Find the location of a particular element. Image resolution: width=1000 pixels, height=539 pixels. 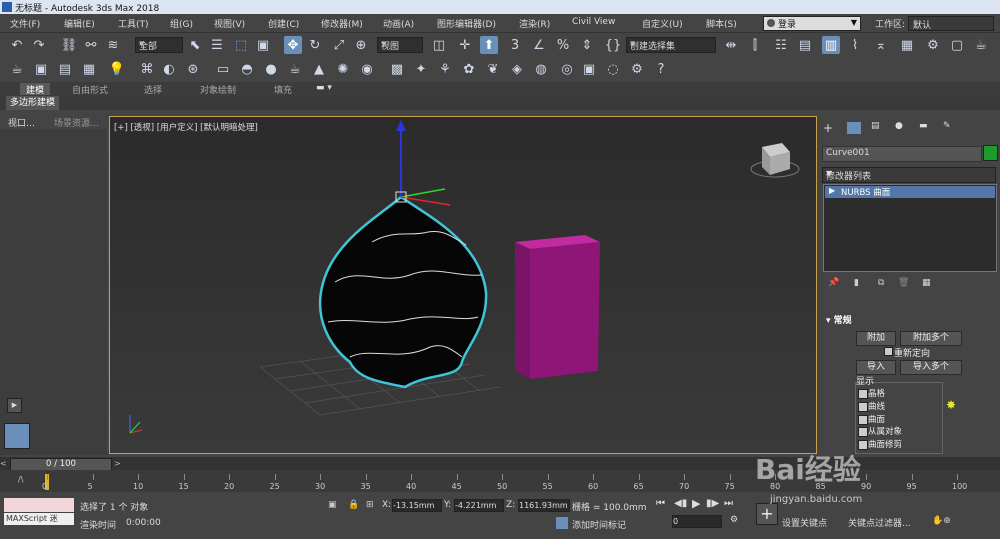

cloth-icon: ✿ is located at coordinates (469, 69).